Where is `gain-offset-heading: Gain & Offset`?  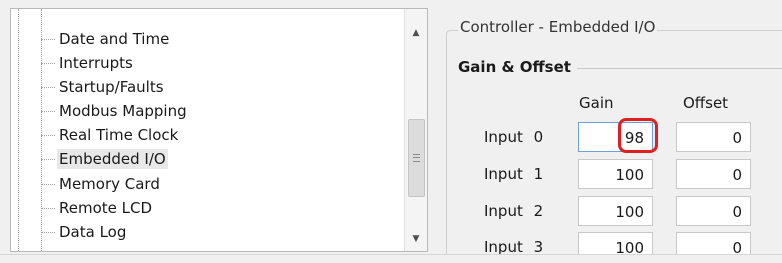
gain-offset-heading: Gain & Offset is located at coordinates (514, 67).